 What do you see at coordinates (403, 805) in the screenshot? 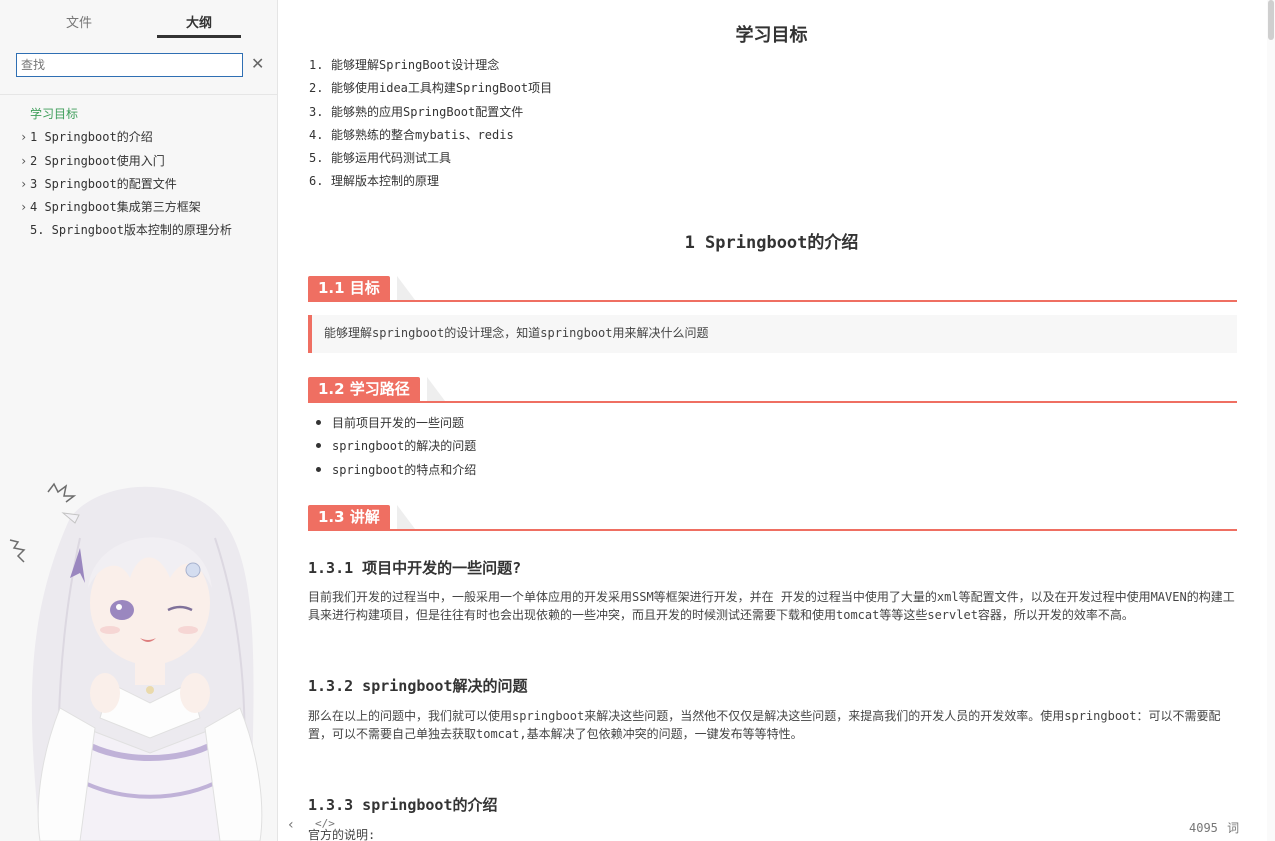
I see `subsection-heading: 1.3.3 springboot的介绍` at bounding box center [403, 805].